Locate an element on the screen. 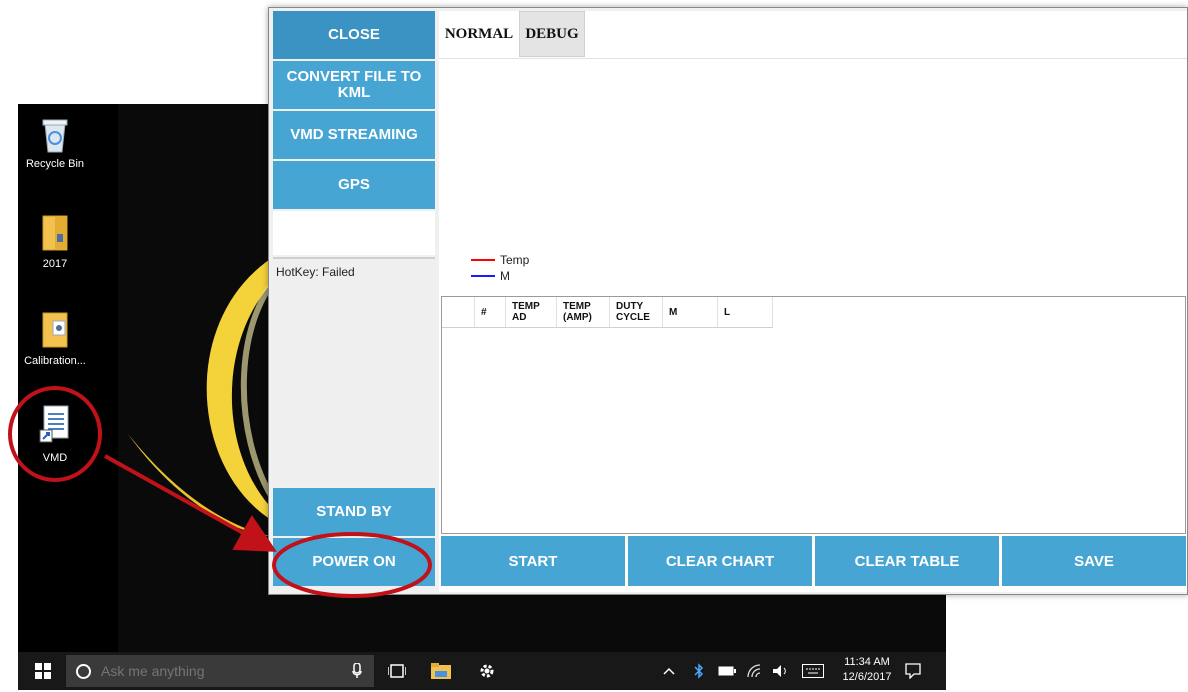 The width and height of the screenshot is (1188, 692). clock-date: 12/6/2017 is located at coordinates (867, 677).